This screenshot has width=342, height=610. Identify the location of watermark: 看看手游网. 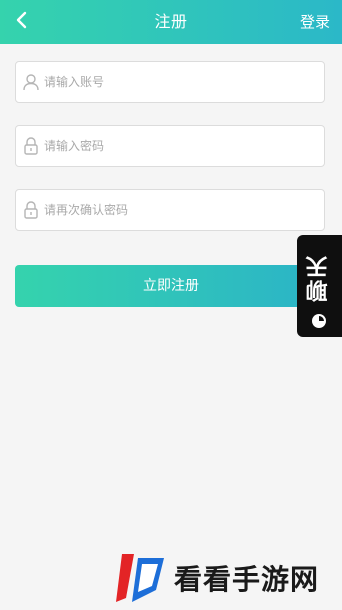
(227, 578).